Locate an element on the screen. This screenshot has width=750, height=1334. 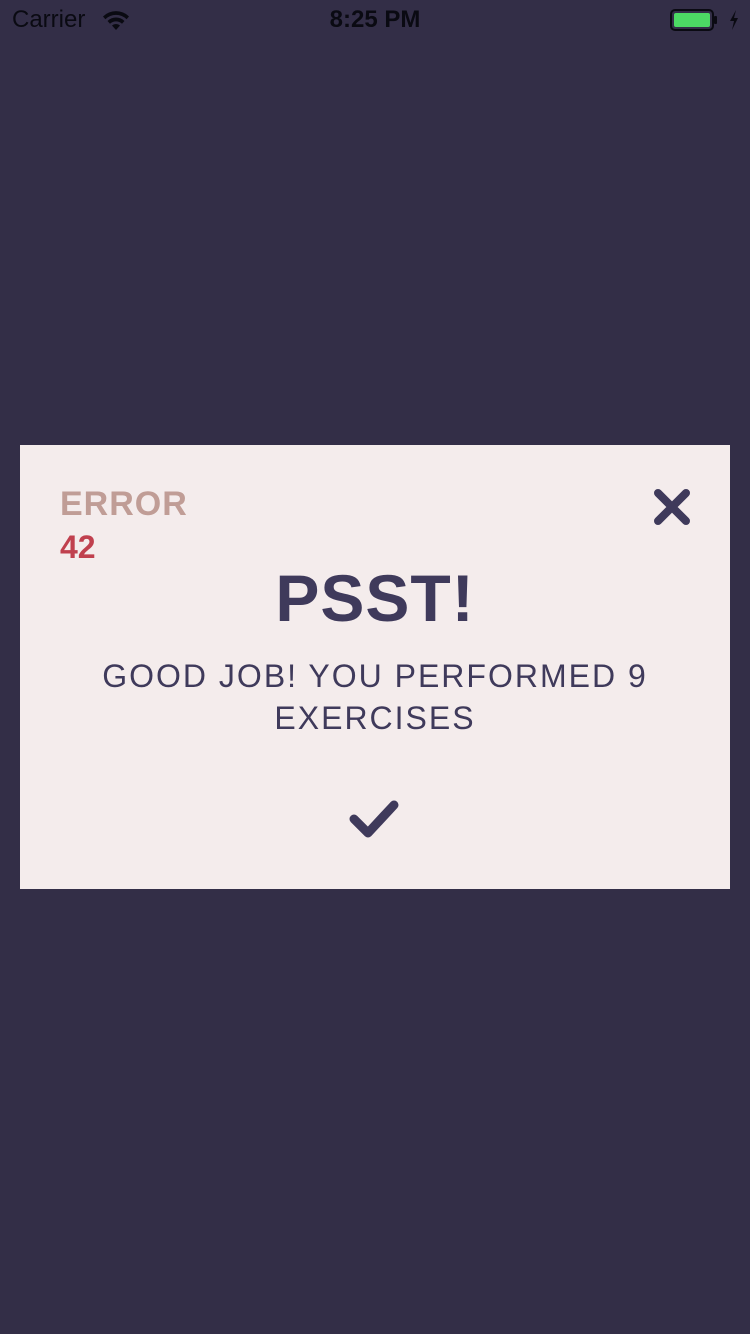
dialog-title: PSST! is located at coordinates (375, 598).